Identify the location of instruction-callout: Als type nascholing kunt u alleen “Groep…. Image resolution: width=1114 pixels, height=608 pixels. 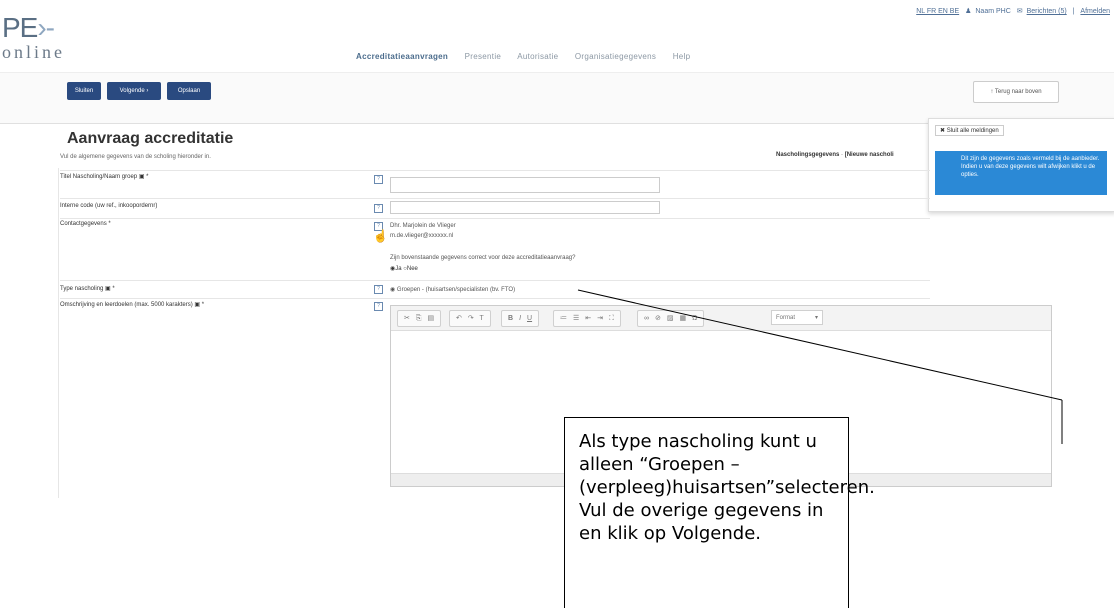
(719, 512).